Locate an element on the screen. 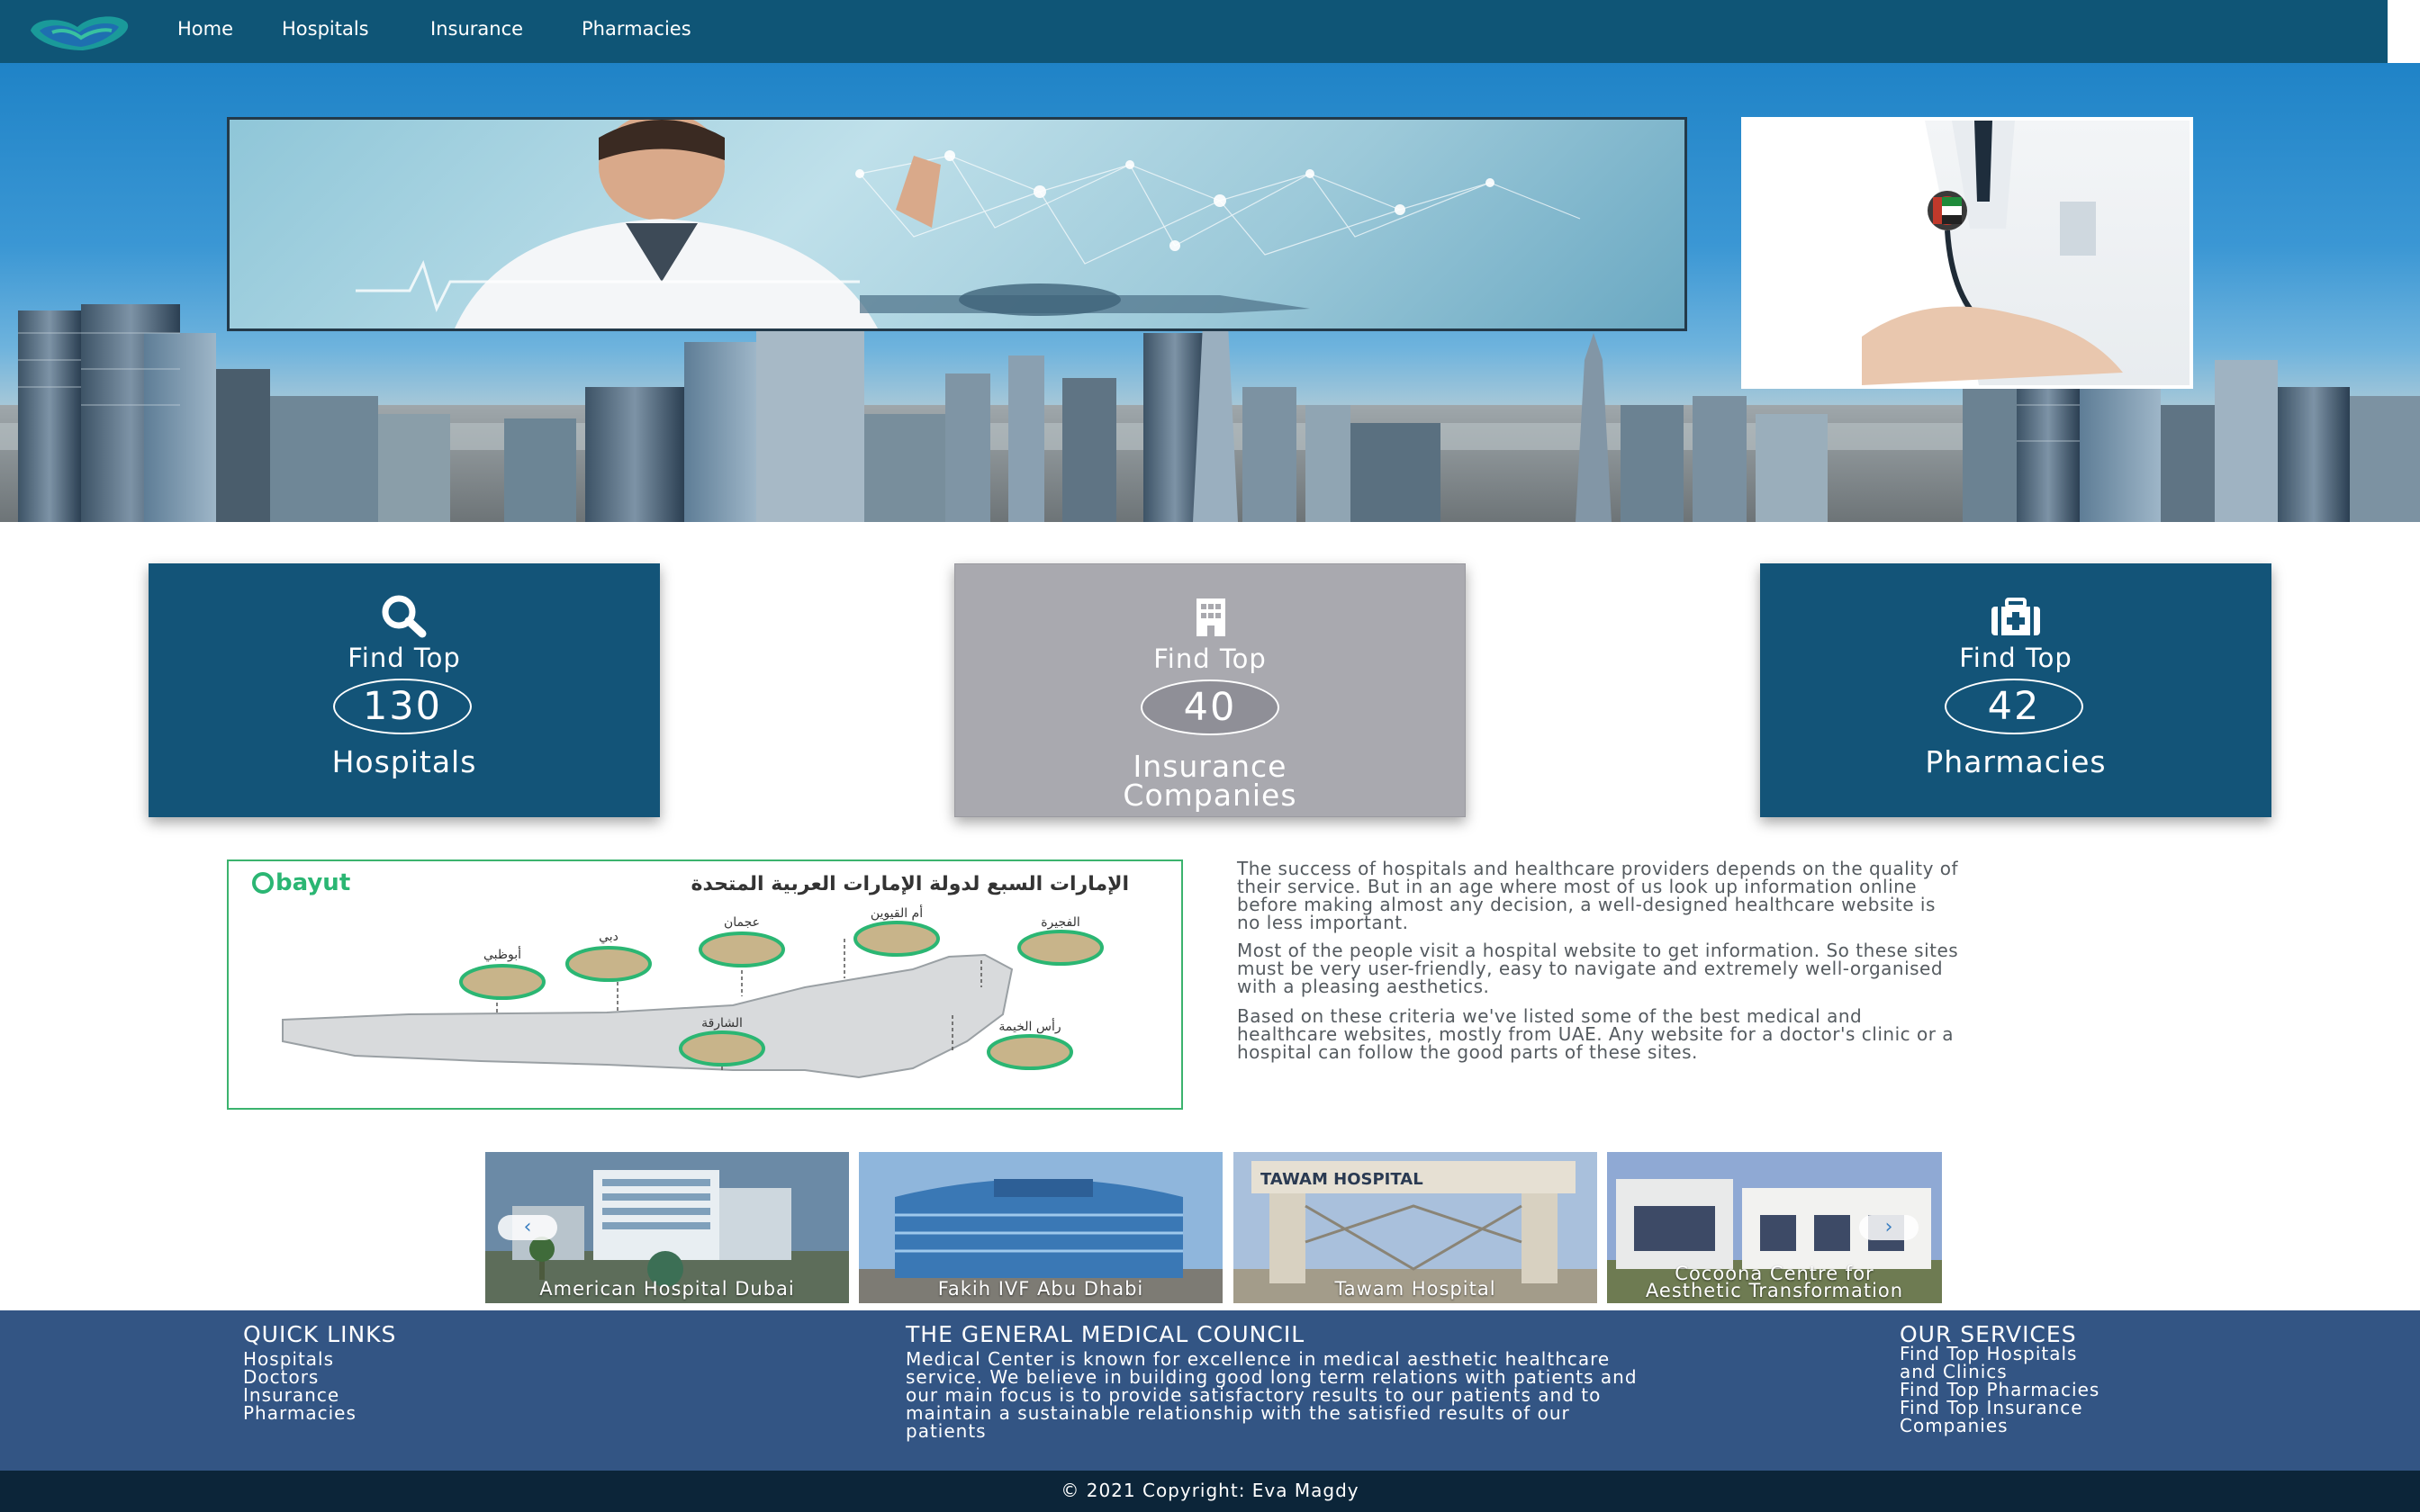 The height and width of the screenshot is (1512, 2420). footer-link-hospitals: Hospitals is located at coordinates (288, 1359).